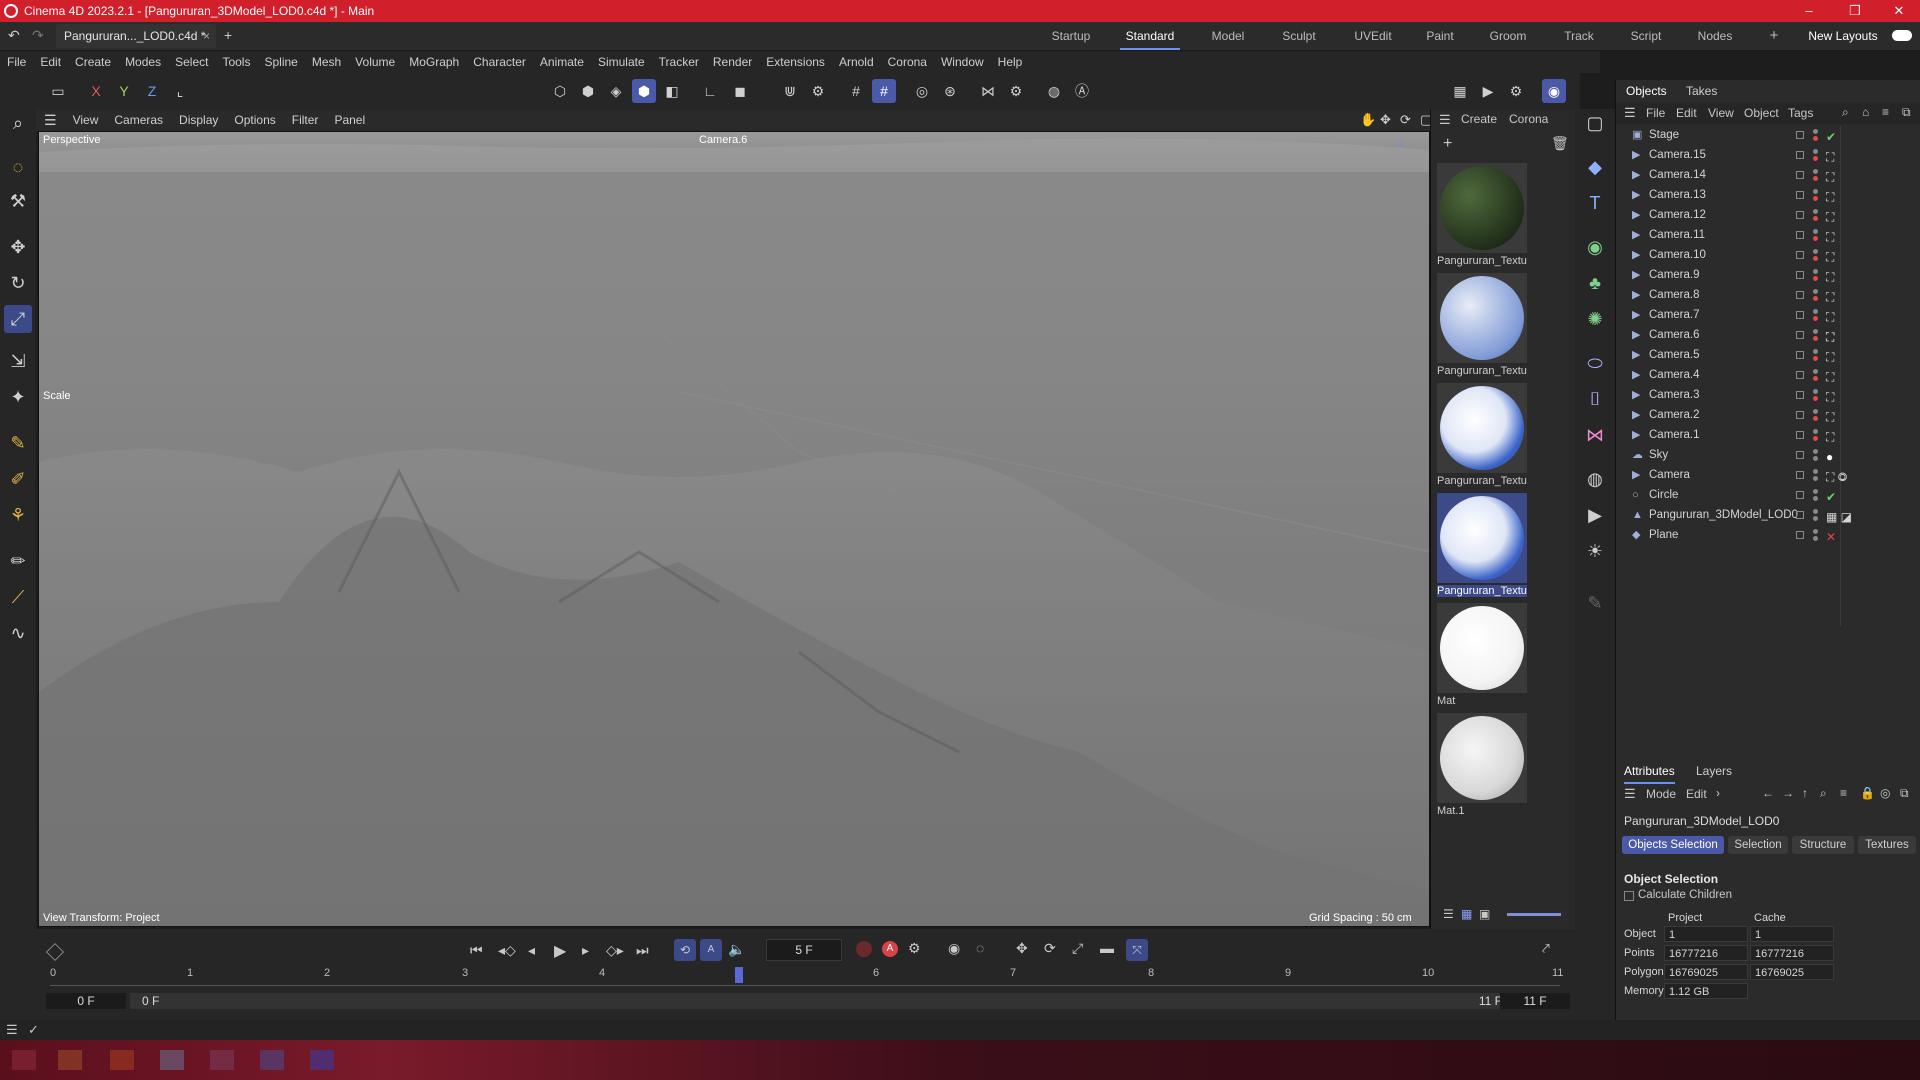  I want to click on object-row: ▶ Camera.9 ⛶, so click(1768, 275).